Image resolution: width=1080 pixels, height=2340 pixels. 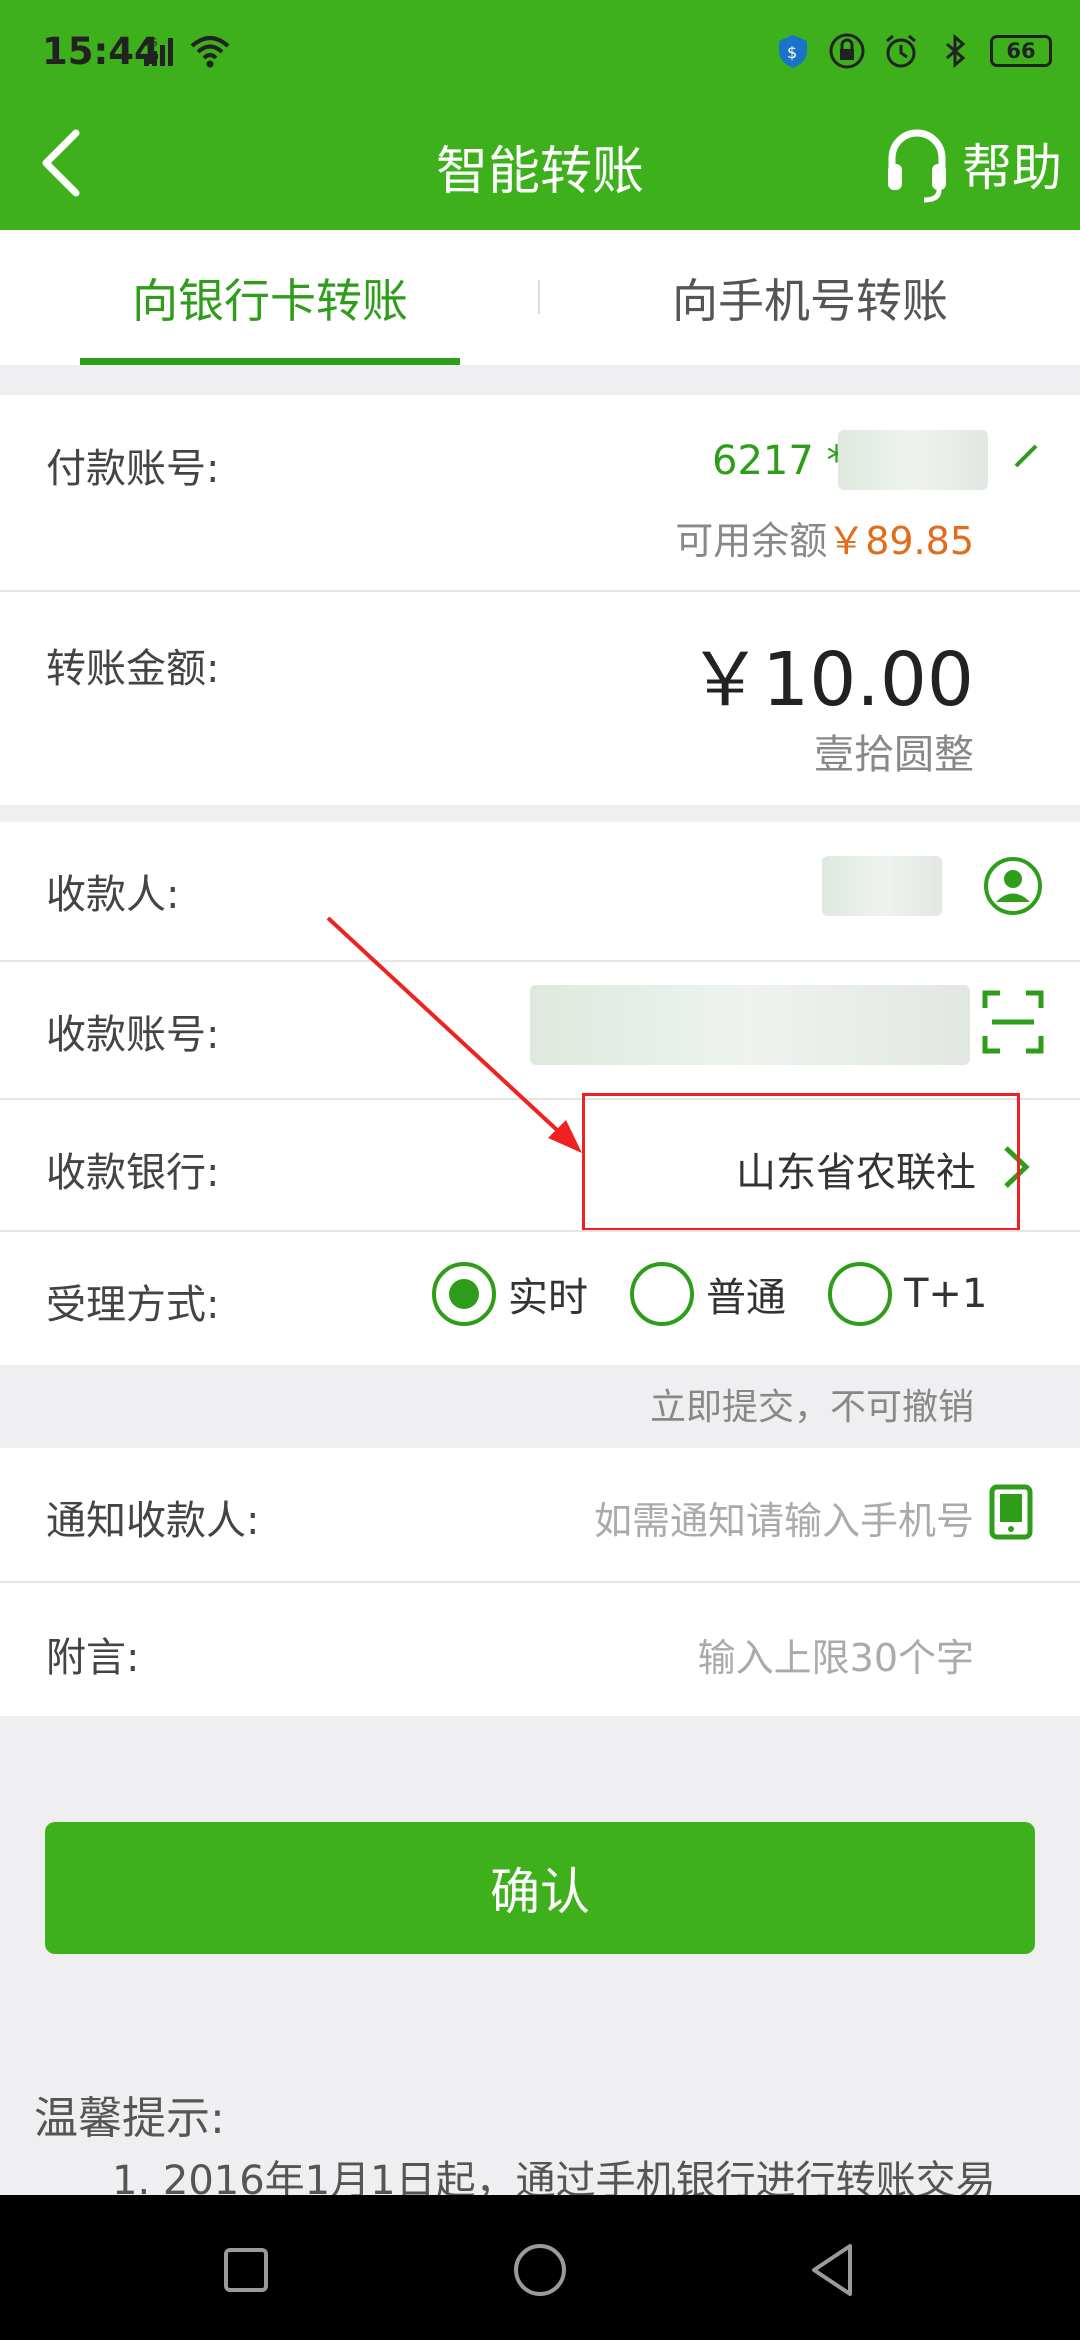 What do you see at coordinates (129, 2118) in the screenshot?
I see `tips-title: 温馨提示:` at bounding box center [129, 2118].